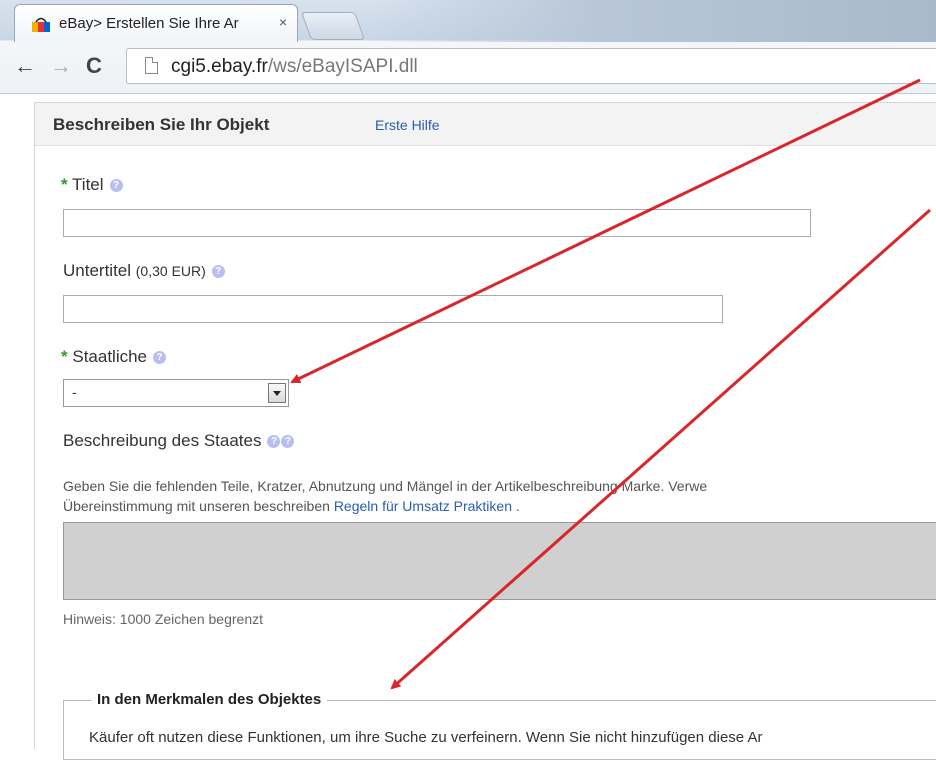 This screenshot has width=936, height=760. I want to click on page-title: Beschreiben Sie Ihr Objekt, so click(161, 124).